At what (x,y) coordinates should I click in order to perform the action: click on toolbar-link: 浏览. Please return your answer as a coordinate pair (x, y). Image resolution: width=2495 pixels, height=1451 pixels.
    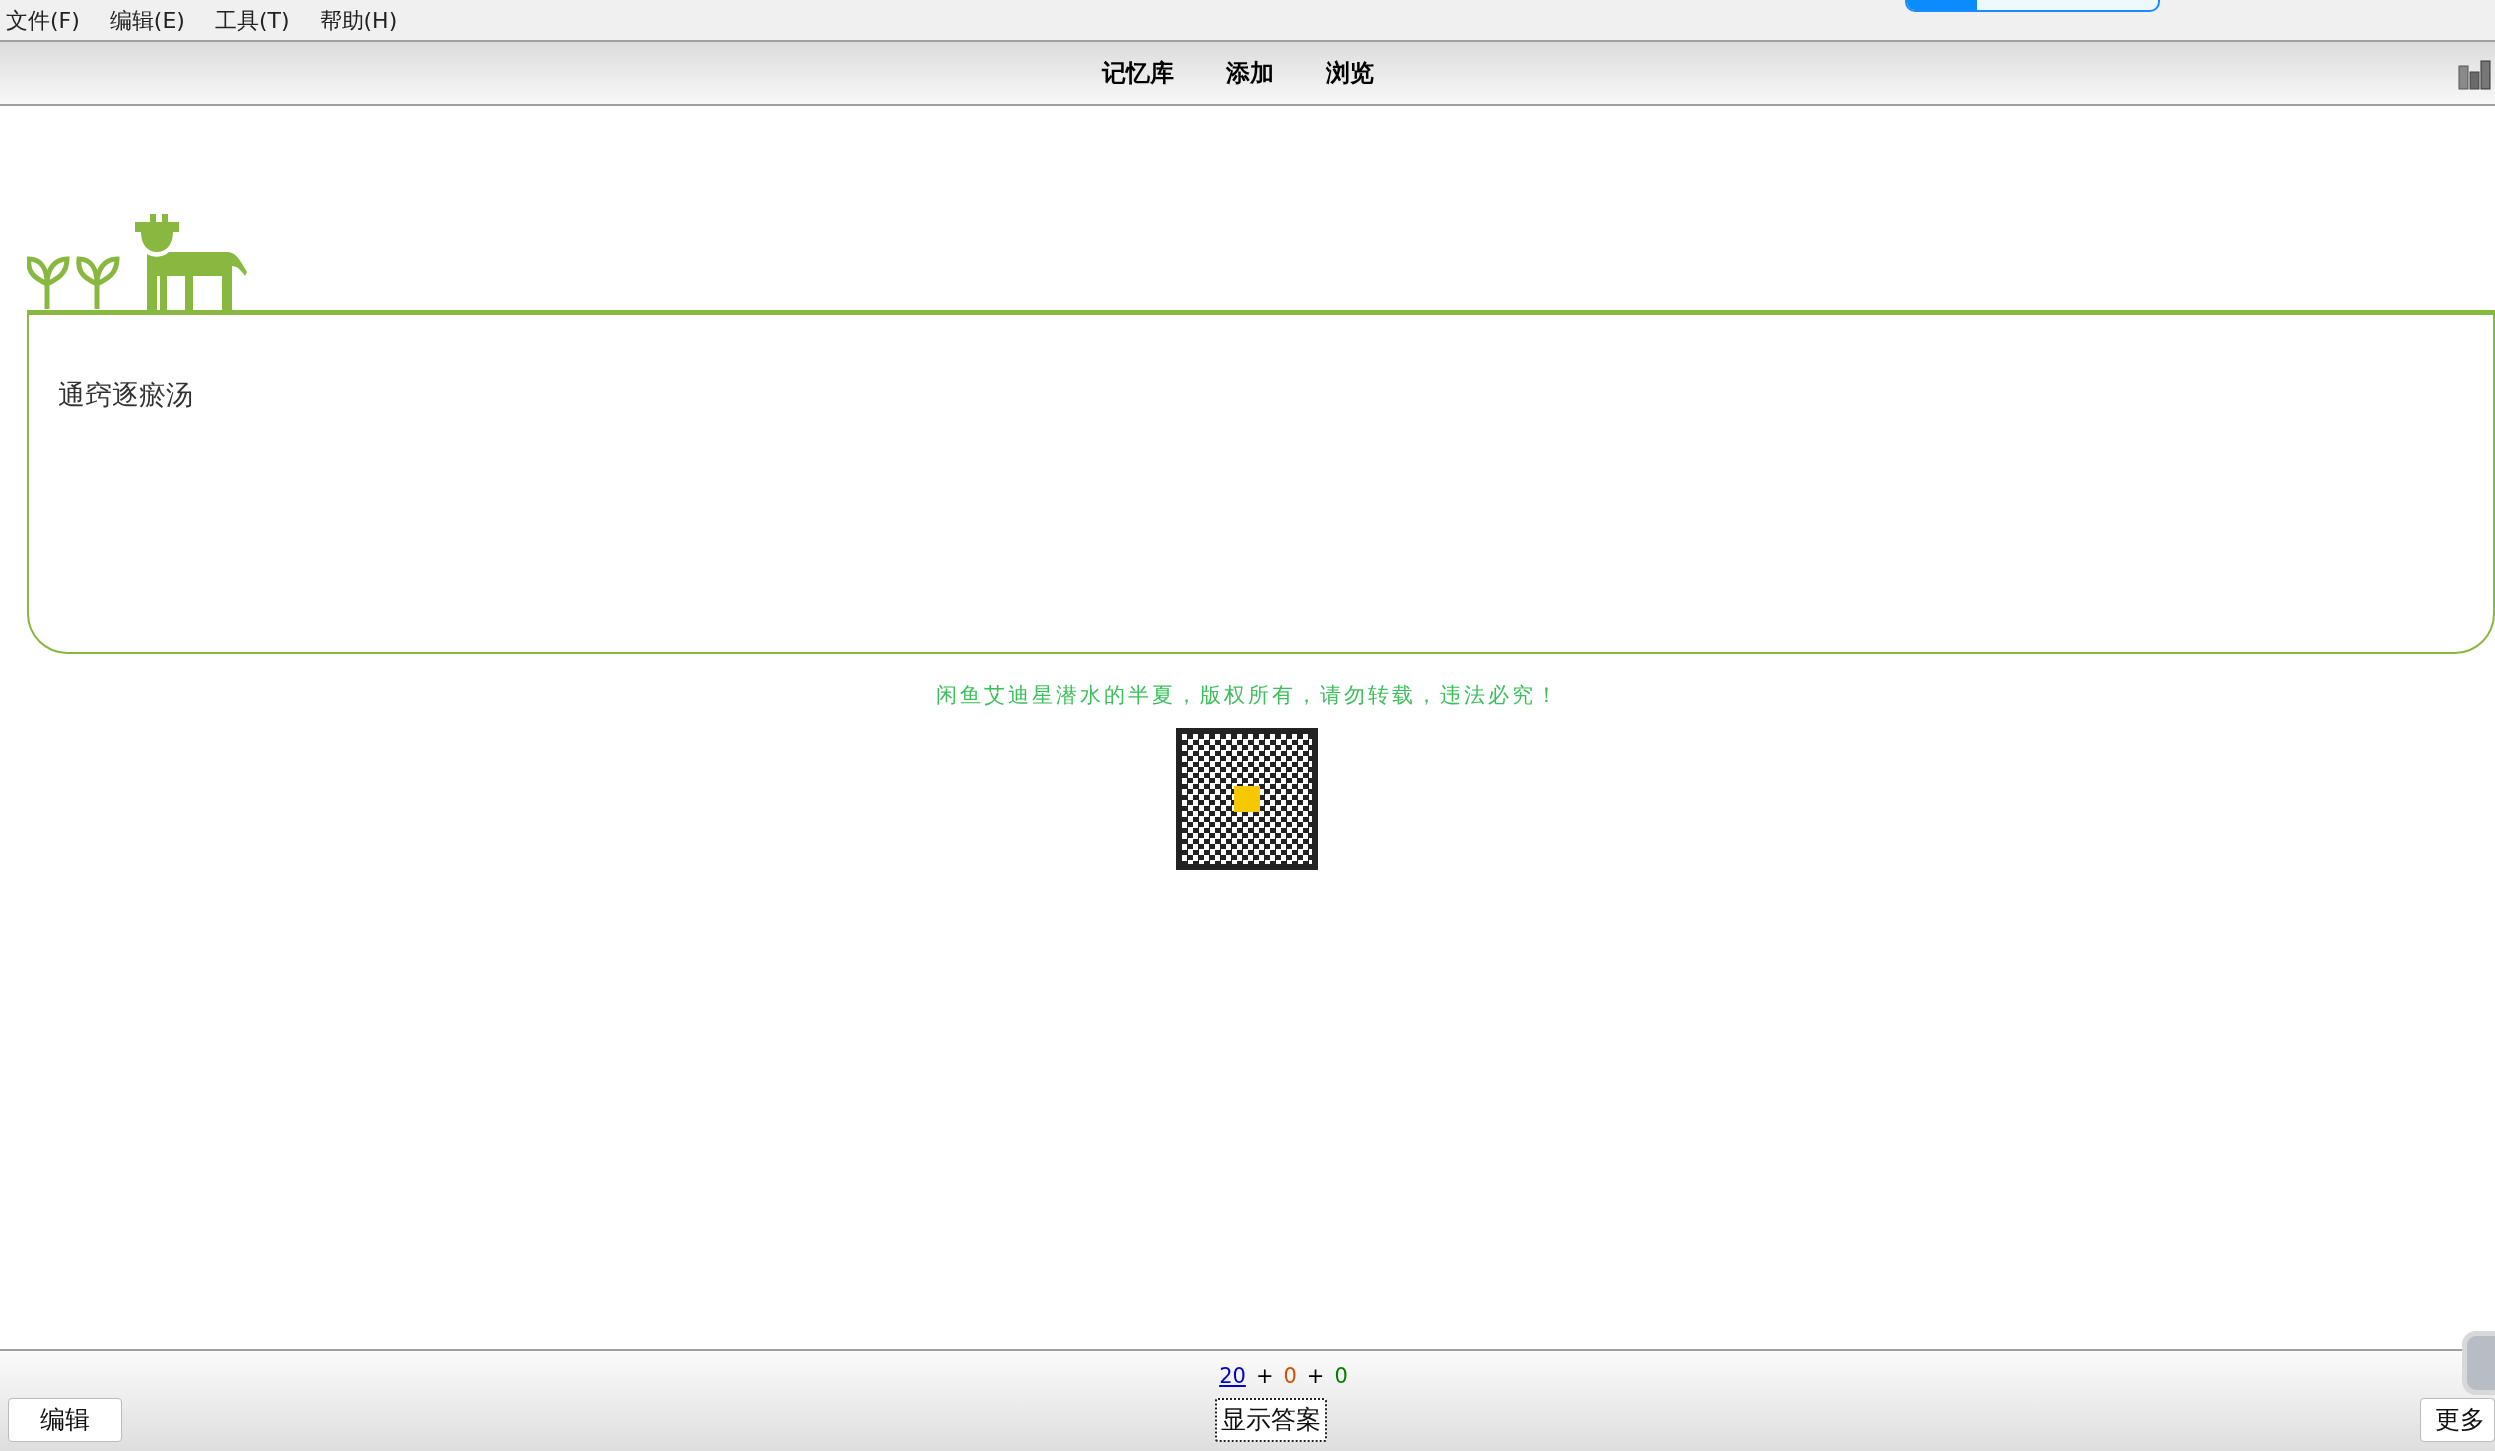
    Looking at the image, I should click on (1349, 73).